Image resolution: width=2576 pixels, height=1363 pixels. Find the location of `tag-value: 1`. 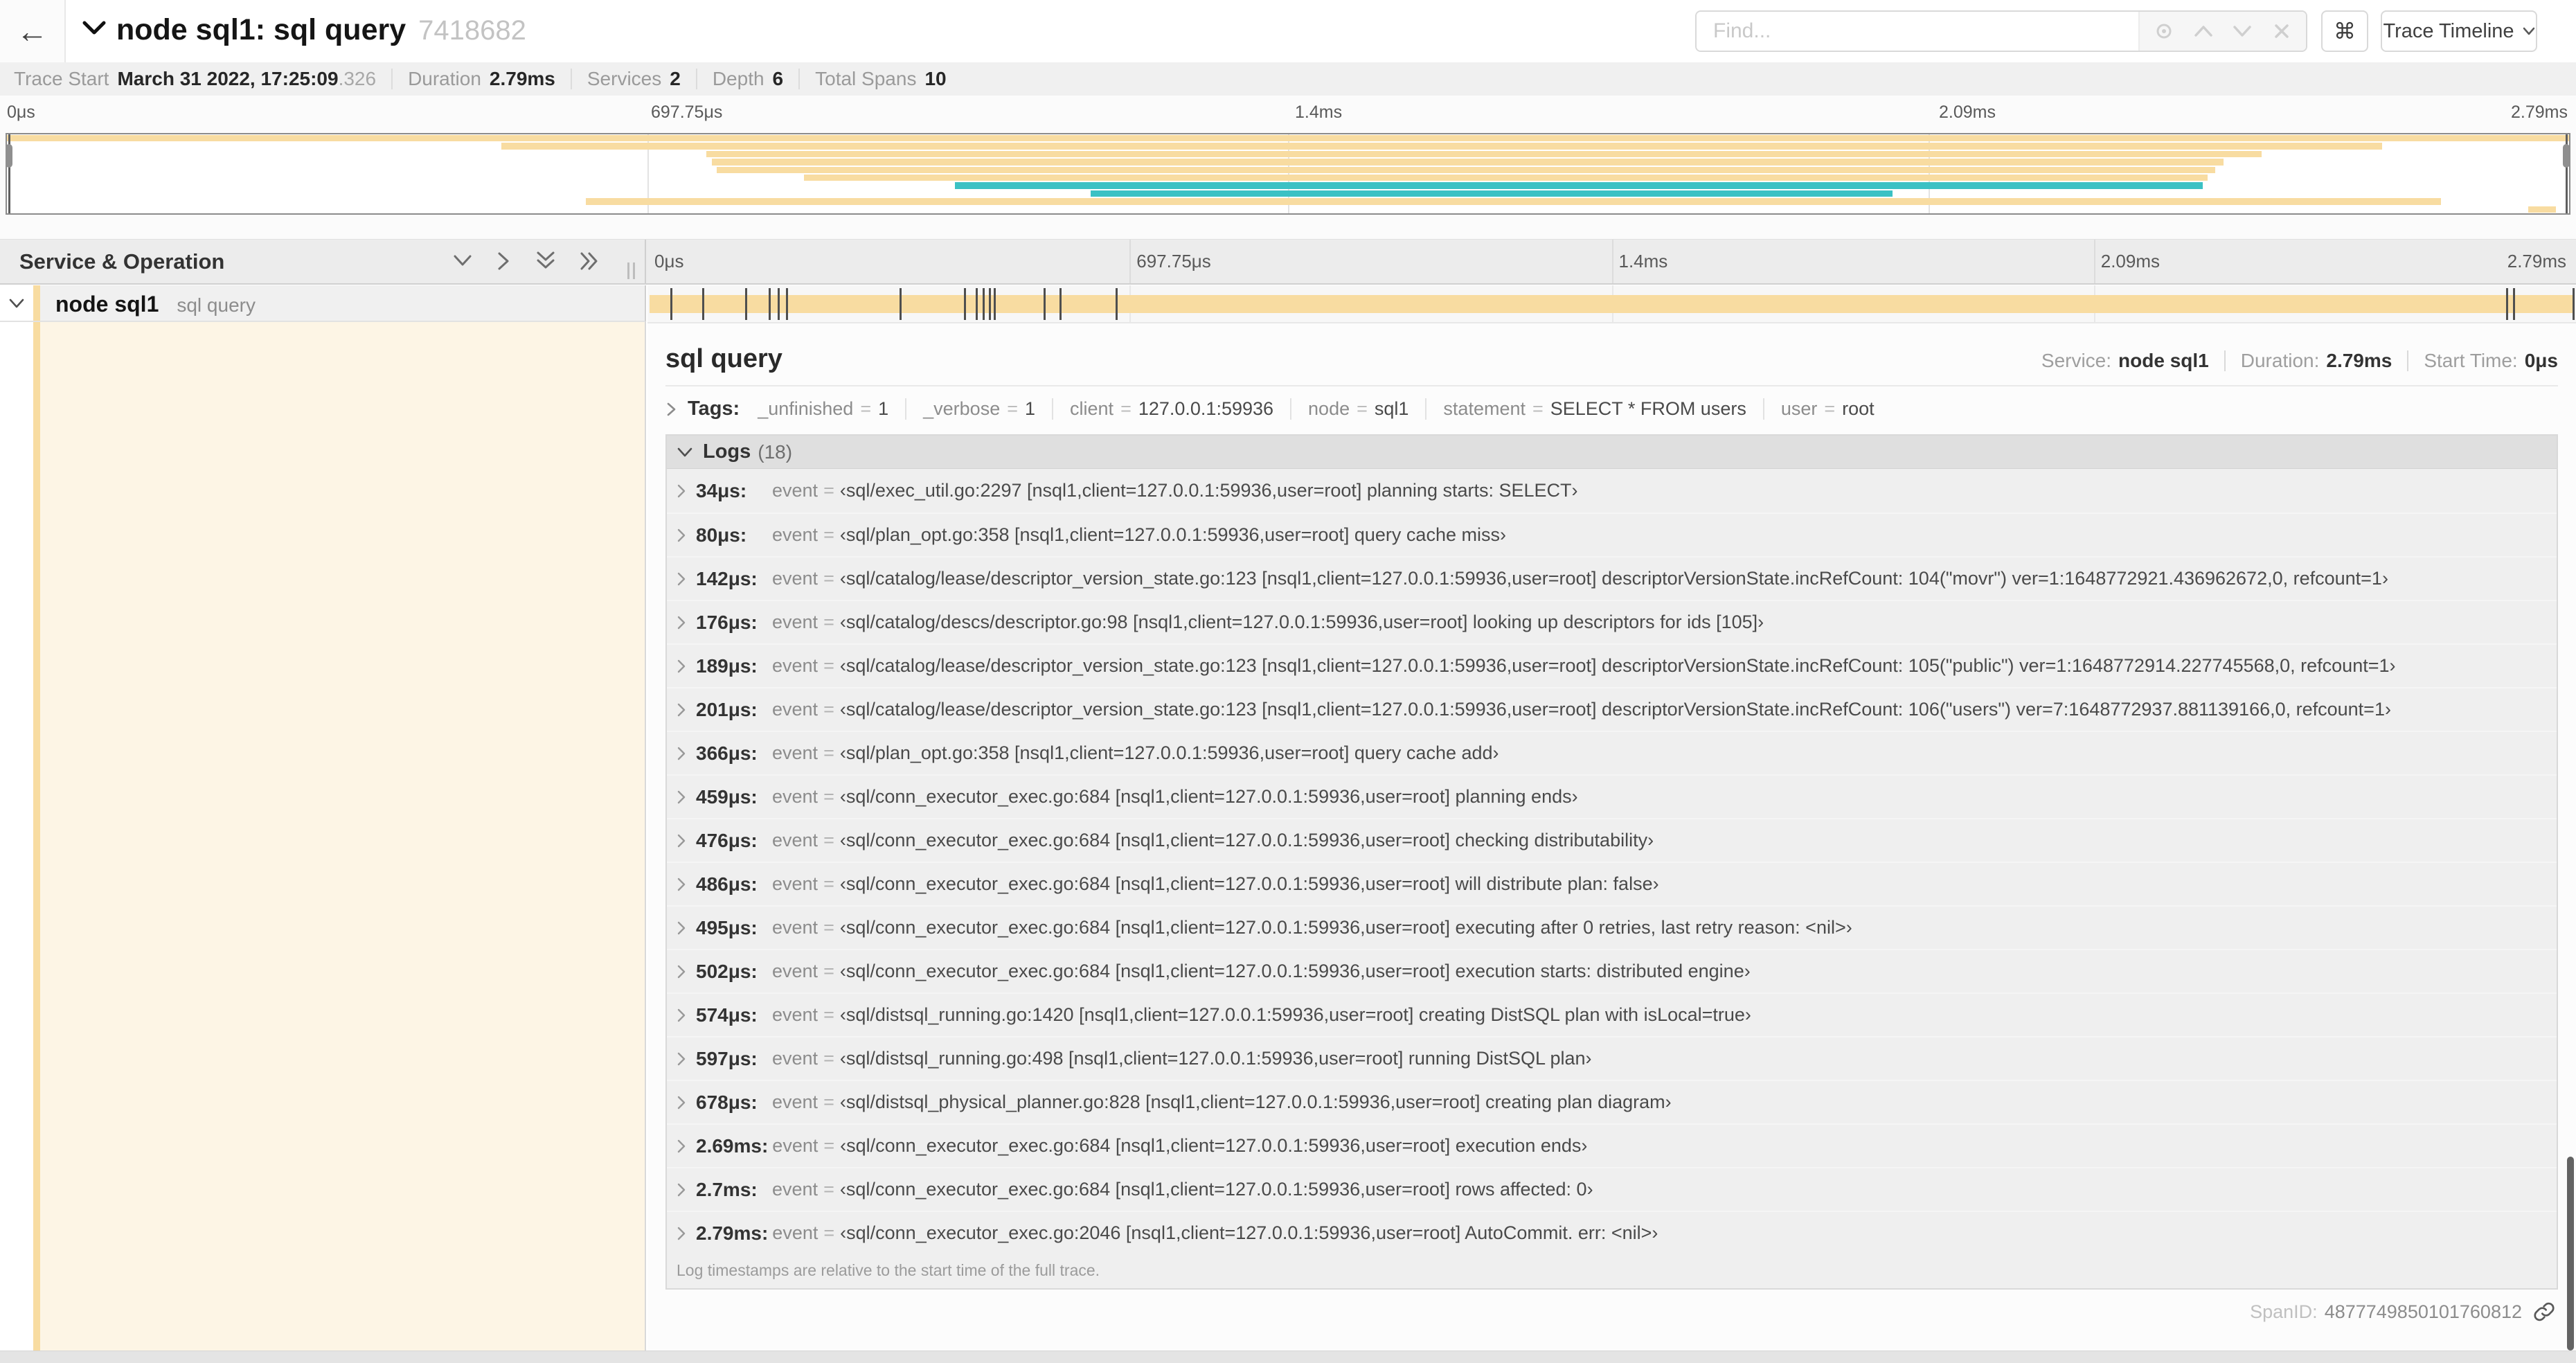

tag-value: 1 is located at coordinates (883, 409).